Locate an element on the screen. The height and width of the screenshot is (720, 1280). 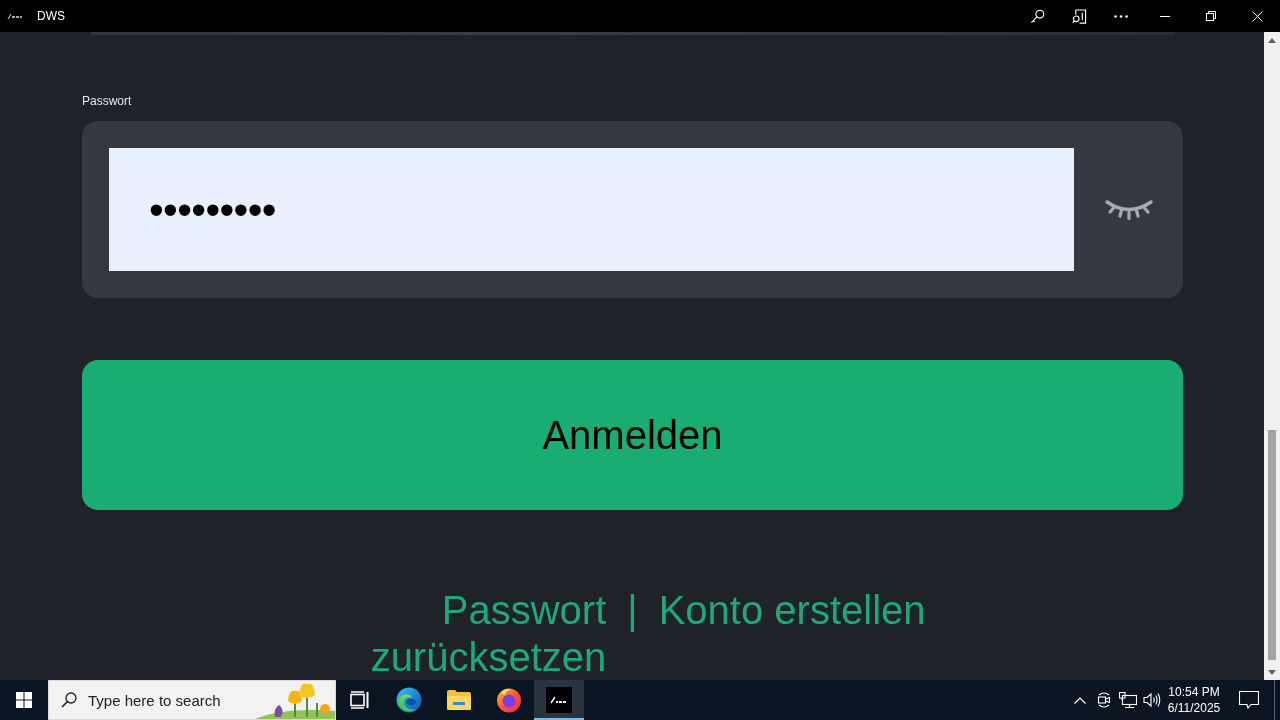
down-arrow-icon is located at coordinates (1272, 672).